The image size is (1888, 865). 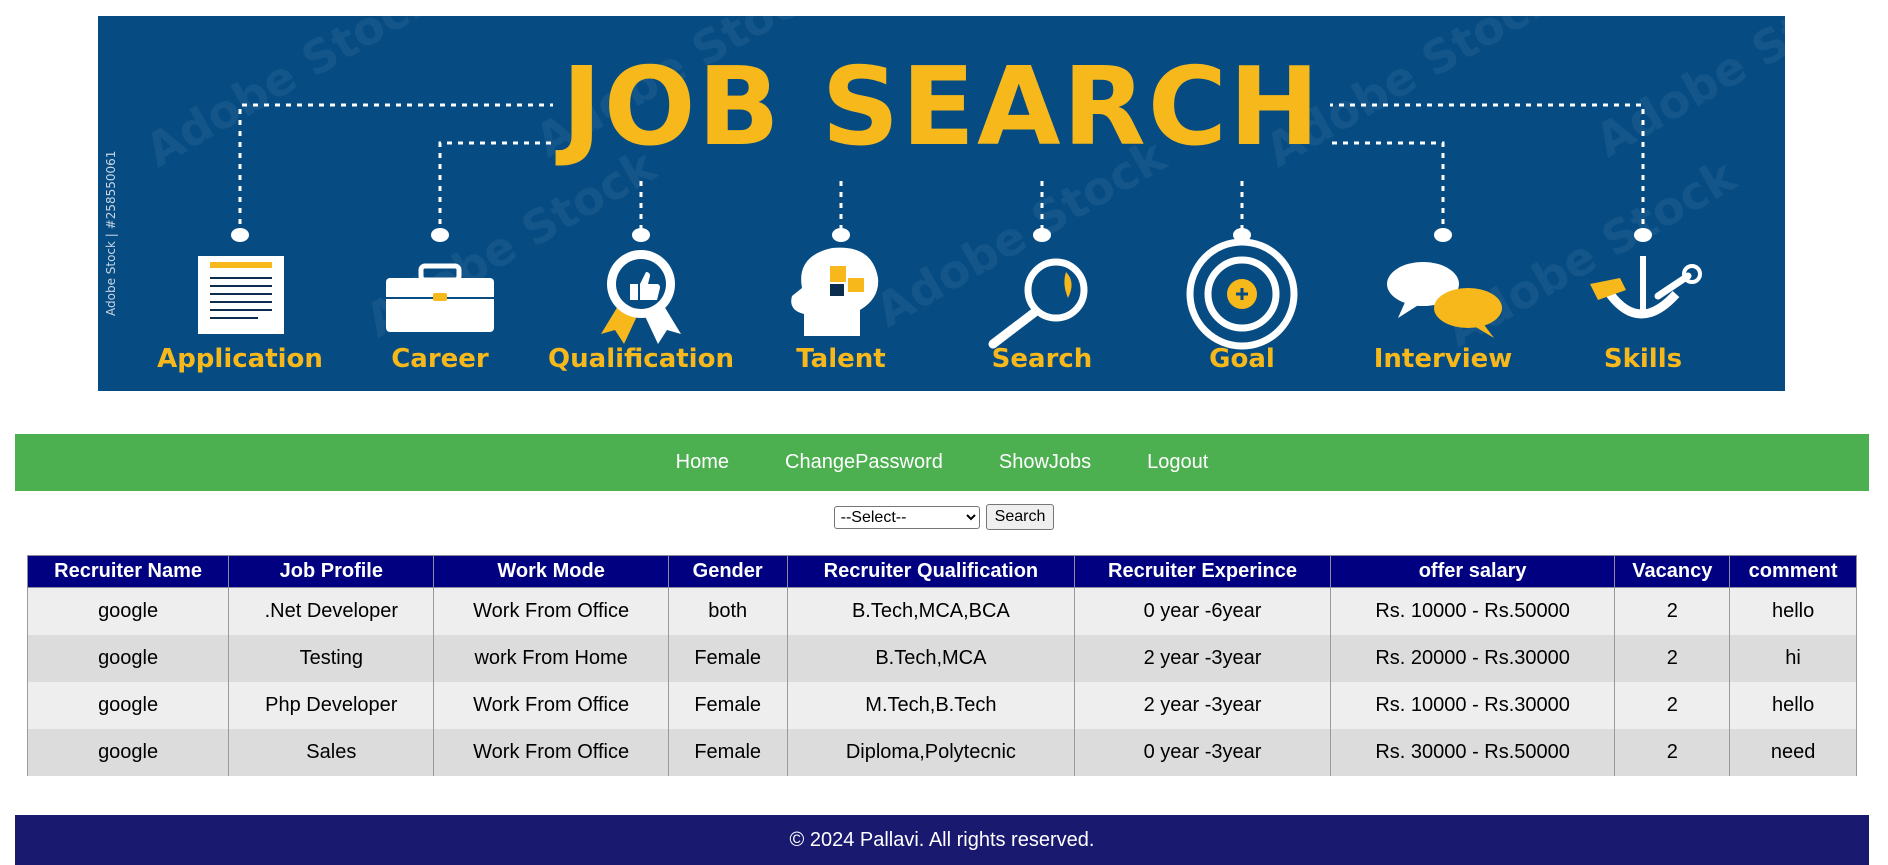 What do you see at coordinates (331, 571) in the screenshot?
I see `column-header: Job Profile` at bounding box center [331, 571].